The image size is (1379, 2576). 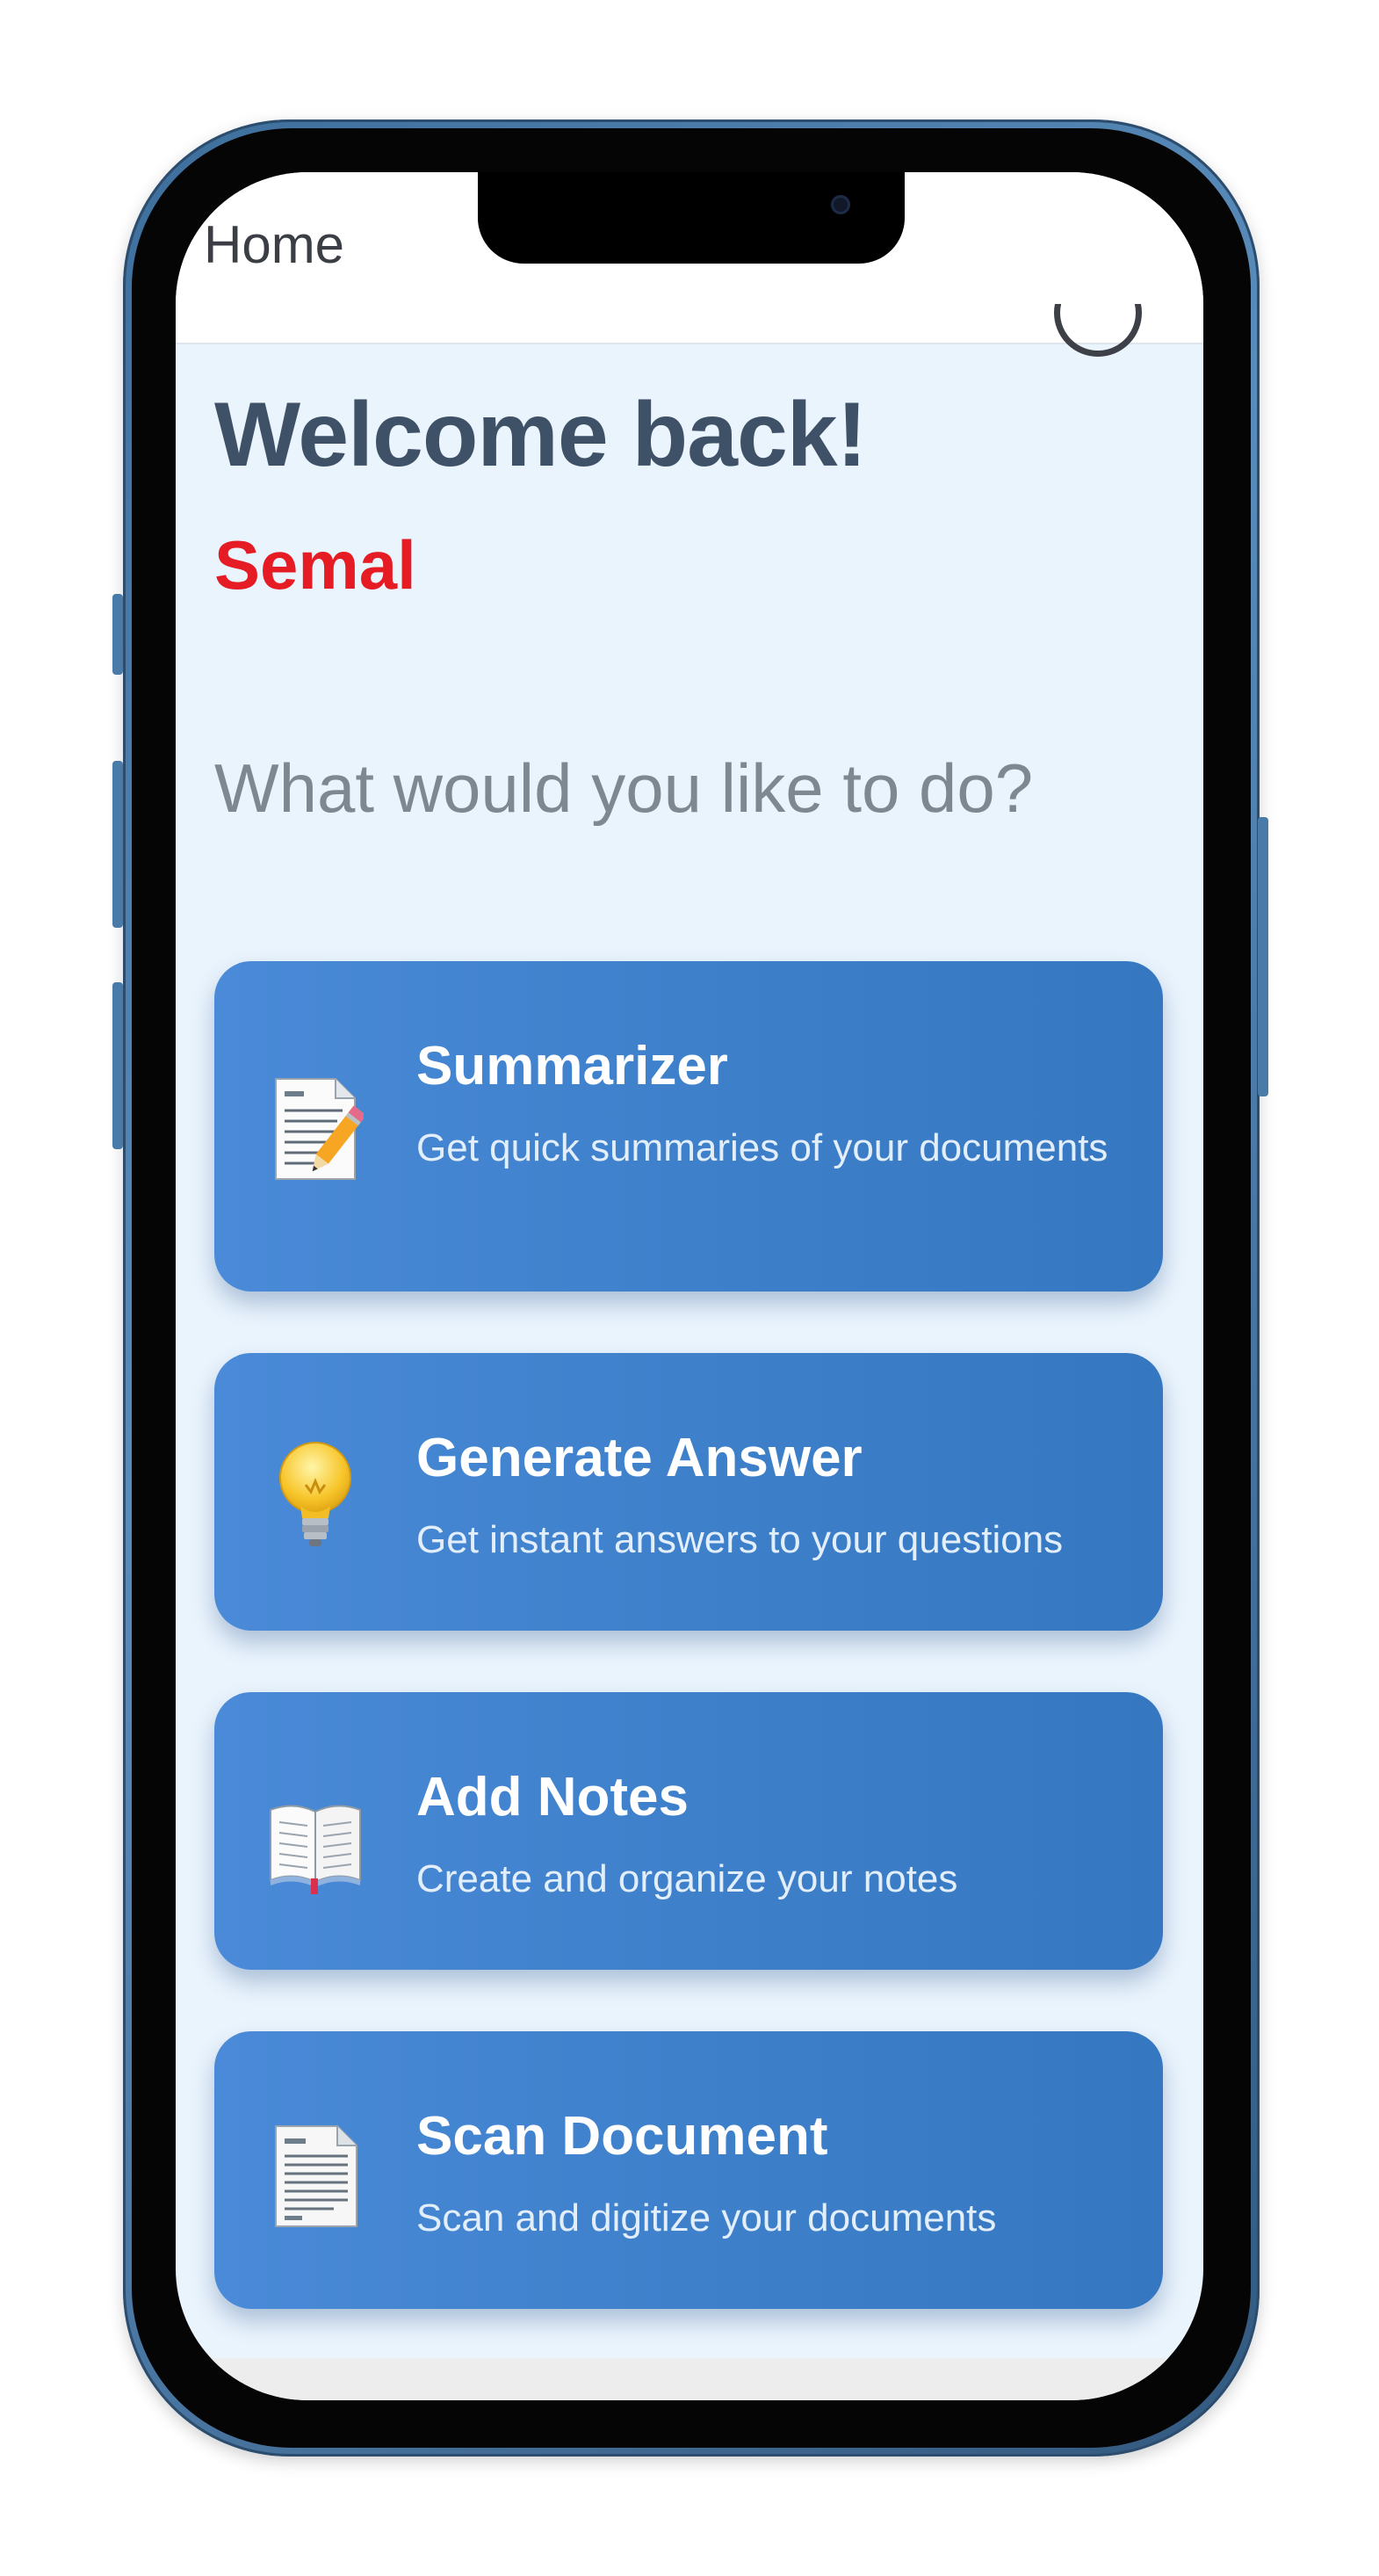 What do you see at coordinates (315, 565) in the screenshot?
I see `username: Semal` at bounding box center [315, 565].